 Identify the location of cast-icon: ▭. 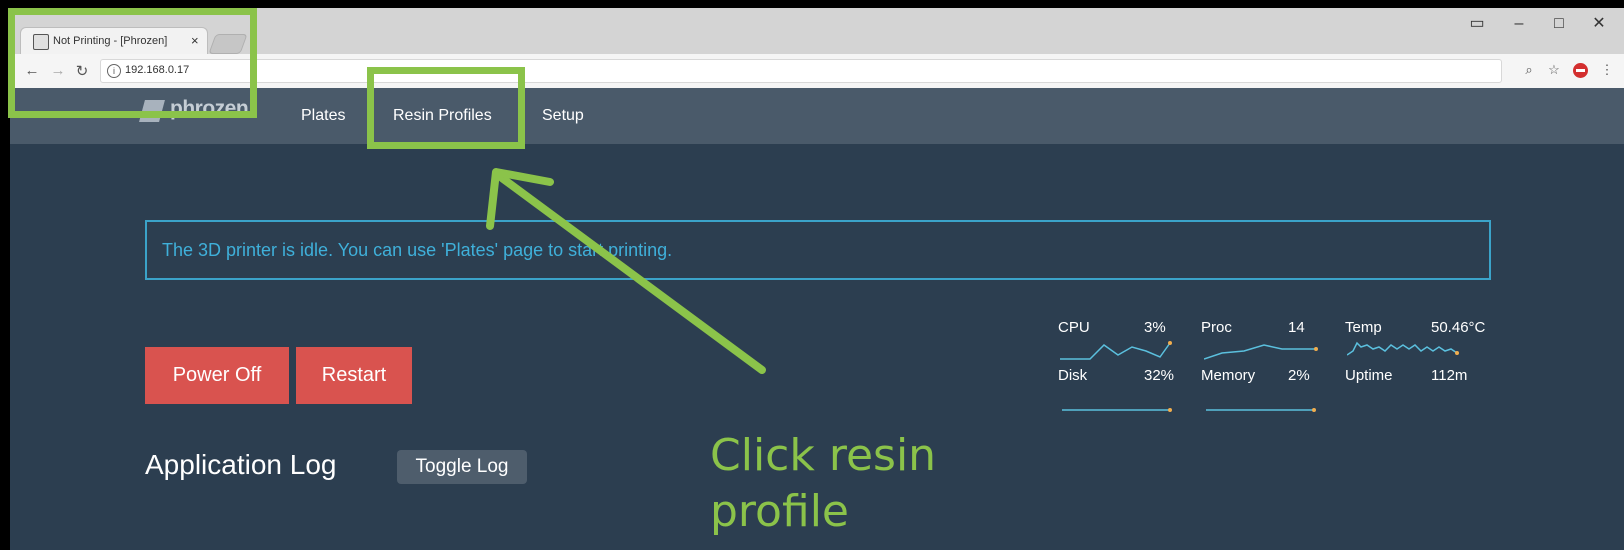
(1477, 24).